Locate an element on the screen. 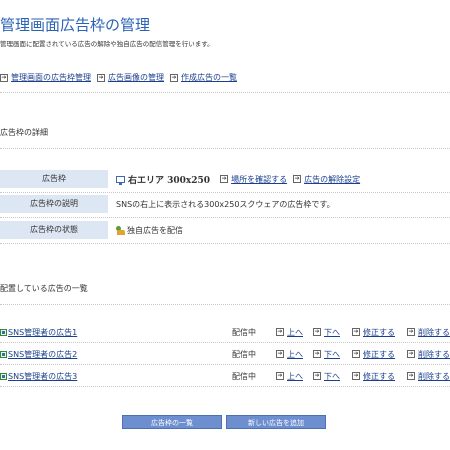 The image size is (450, 450). ad-name-link: SNS管理者の広告3 is located at coordinates (42, 376).